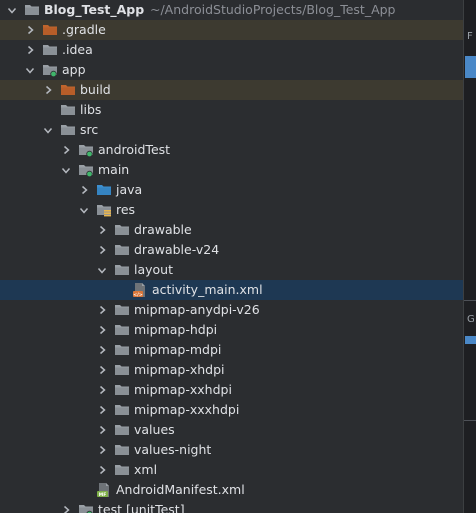  Describe the element at coordinates (231, 470) in the screenshot. I see `tree-row: xml` at that location.